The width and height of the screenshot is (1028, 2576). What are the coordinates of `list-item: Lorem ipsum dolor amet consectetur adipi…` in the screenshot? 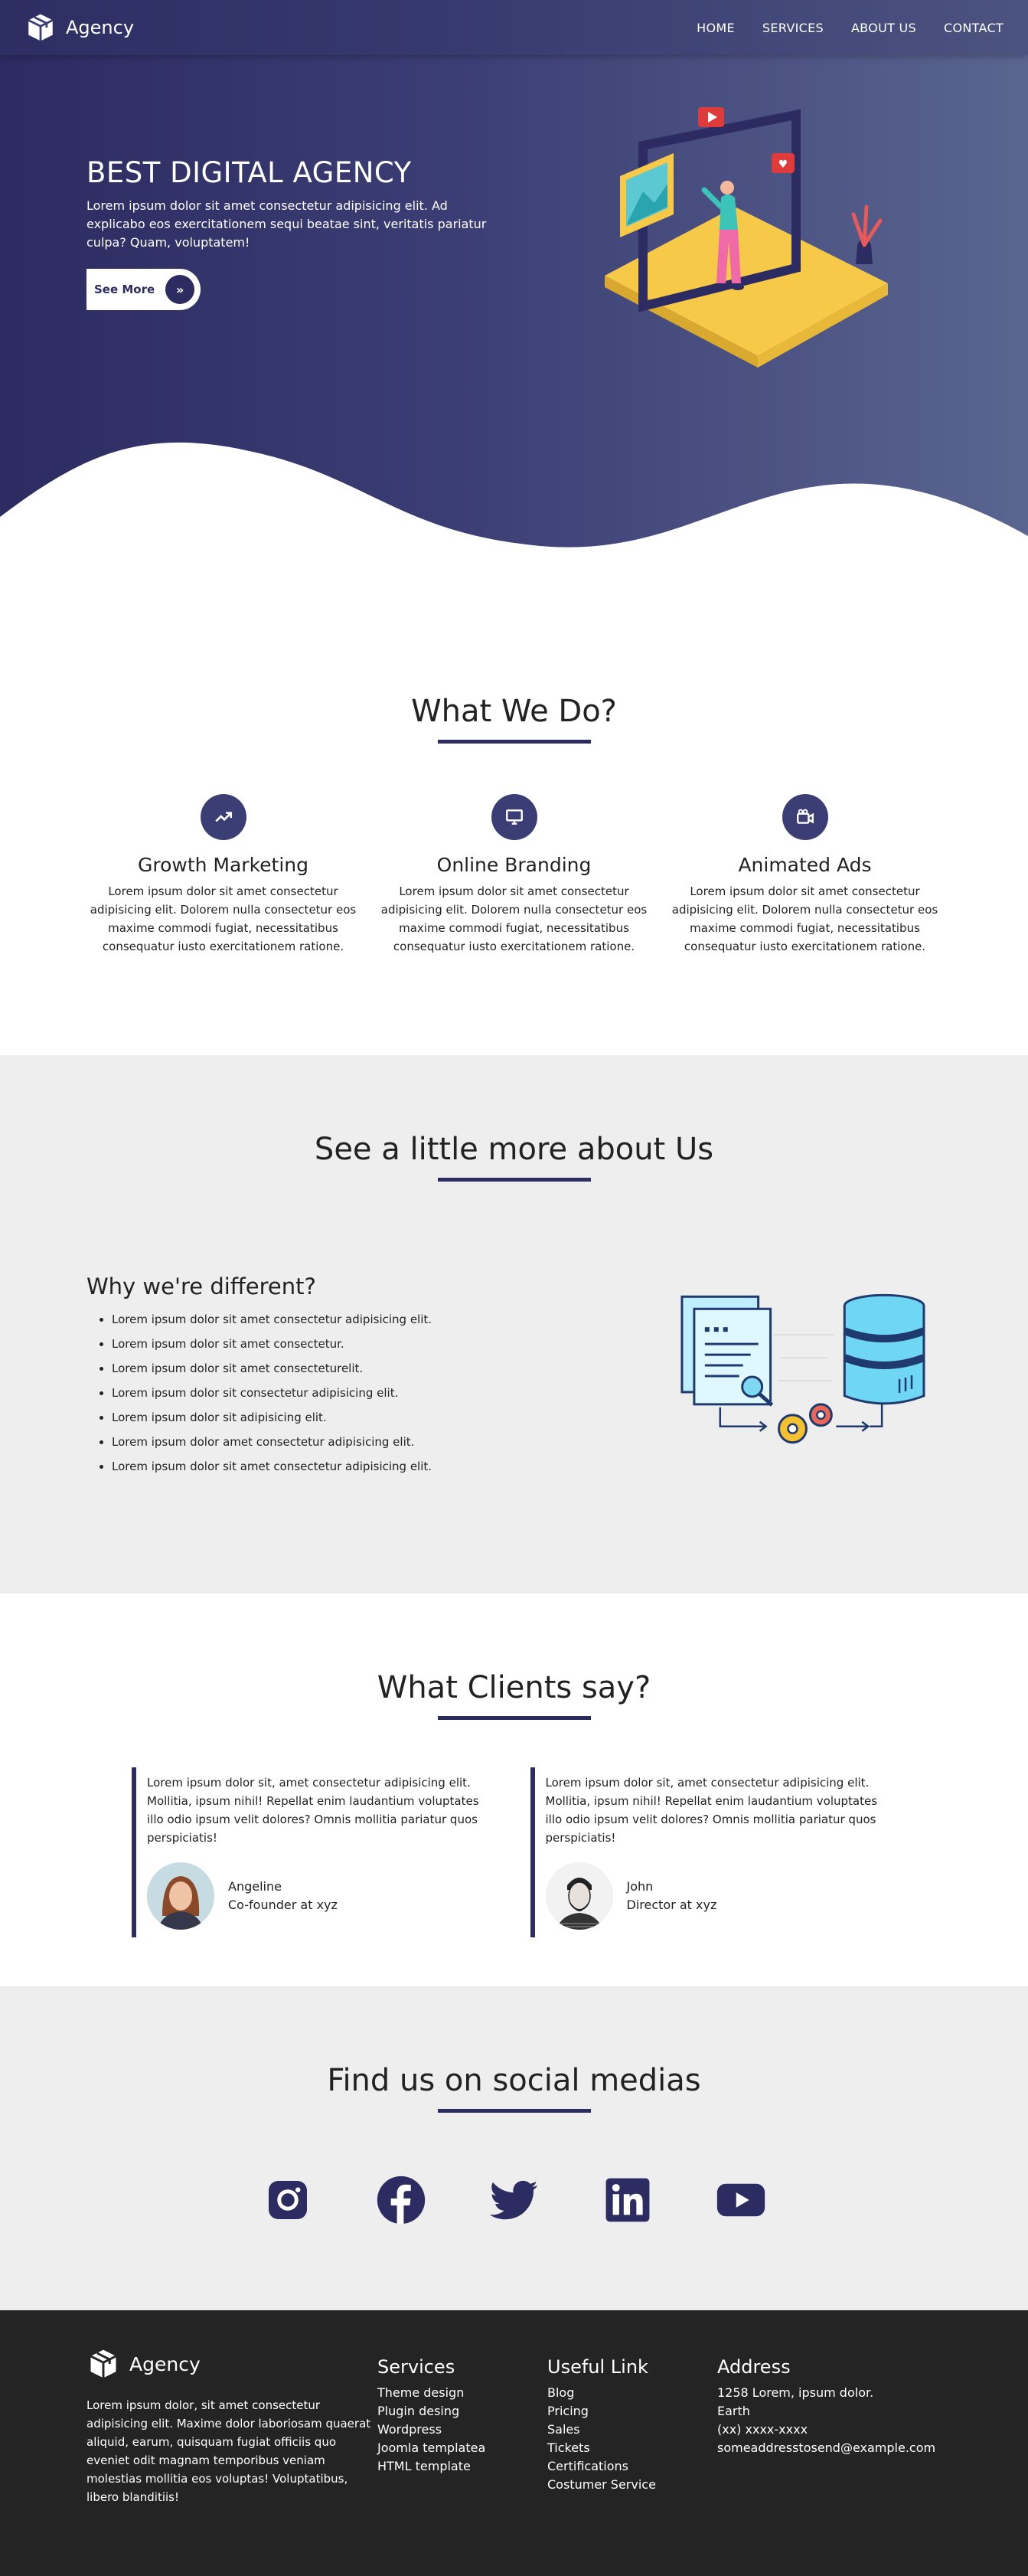 It's located at (336, 1442).